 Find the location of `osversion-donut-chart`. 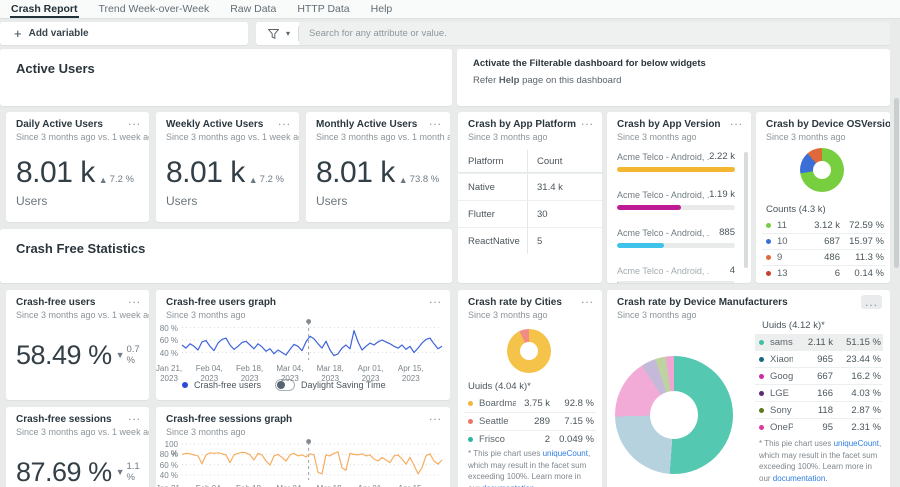

osversion-donut-chart is located at coordinates (822, 170).